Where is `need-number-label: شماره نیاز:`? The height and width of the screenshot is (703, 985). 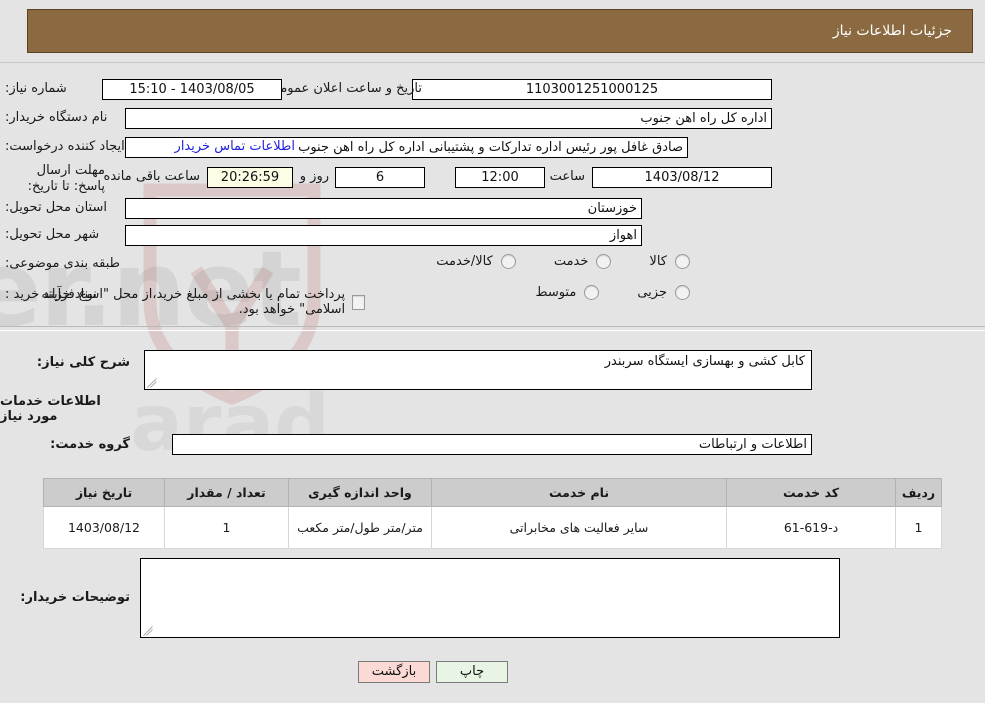 need-number-label: شماره نیاز: is located at coordinates (36, 88).